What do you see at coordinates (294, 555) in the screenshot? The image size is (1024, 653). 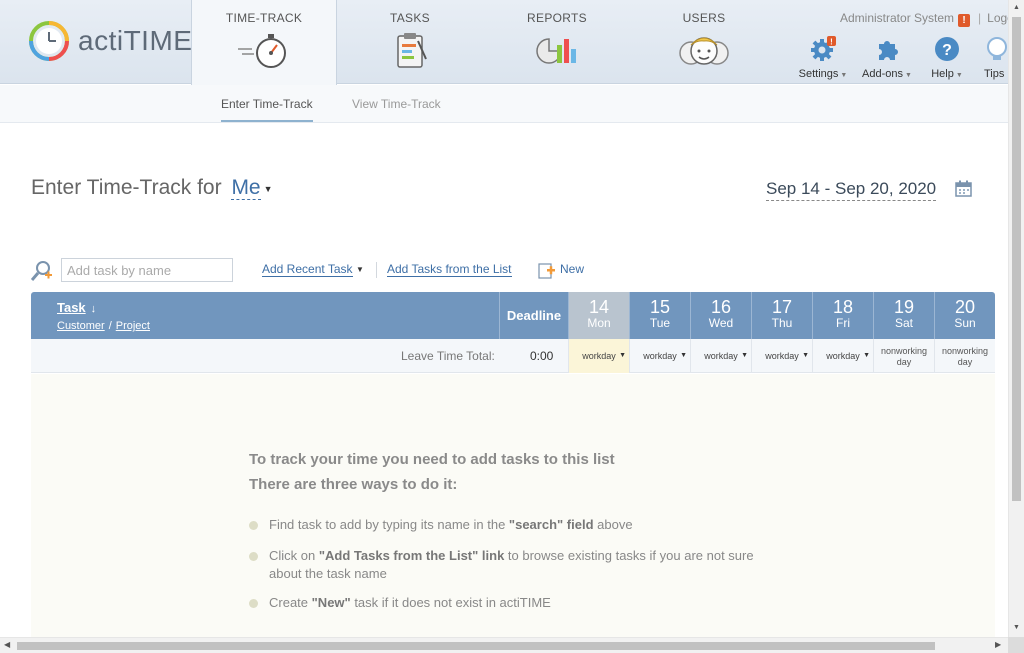 I see `tip-text: Click on` at bounding box center [294, 555].